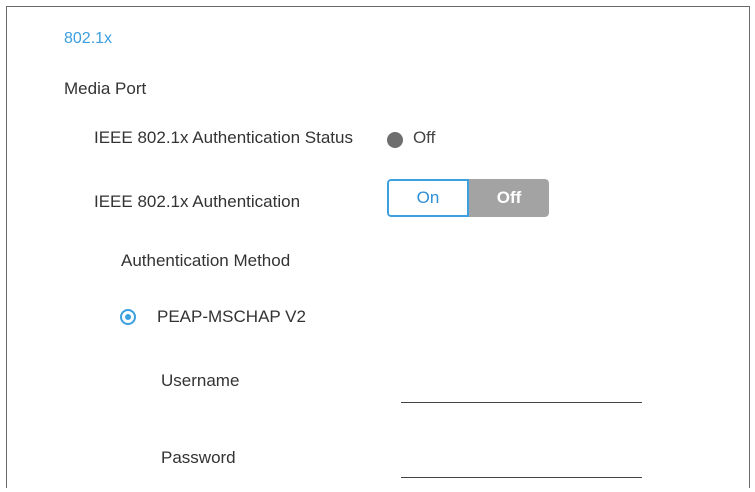 The height and width of the screenshot is (492, 755). What do you see at coordinates (200, 380) in the screenshot?
I see `username-label: Username` at bounding box center [200, 380].